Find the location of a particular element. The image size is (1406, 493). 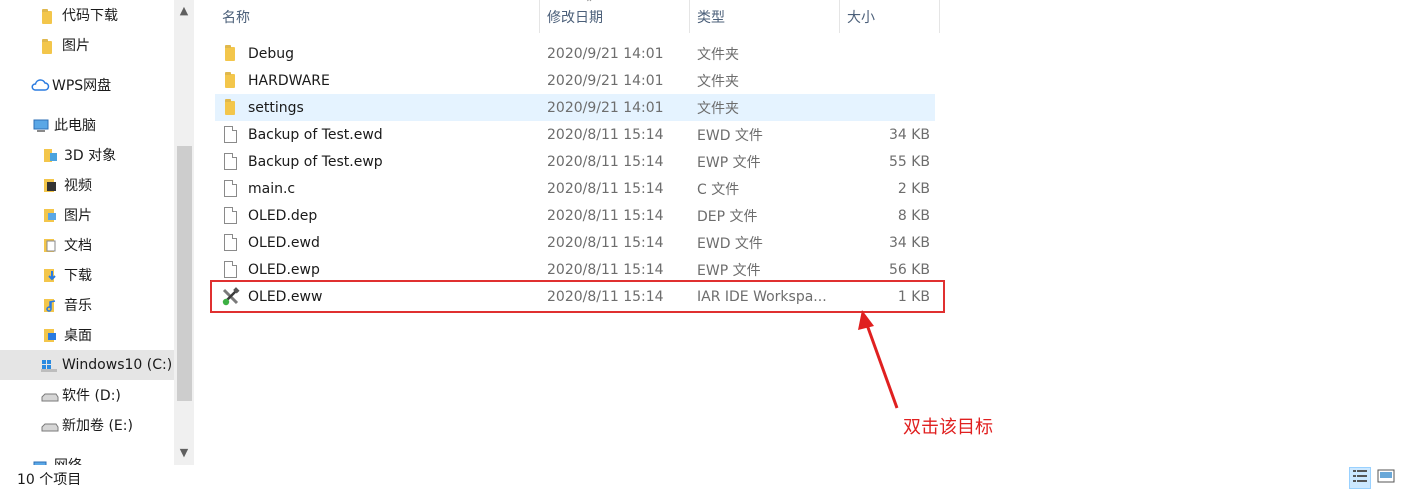

nav-item-music: 音乐 is located at coordinates (87, 305).